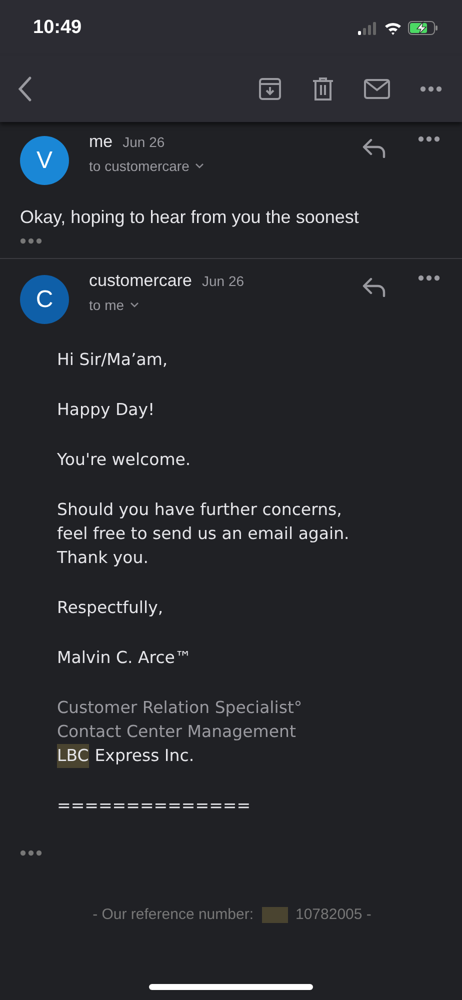 Image resolution: width=462 pixels, height=1000 pixels. What do you see at coordinates (275, 914) in the screenshot?
I see `redaction-mark` at bounding box center [275, 914].